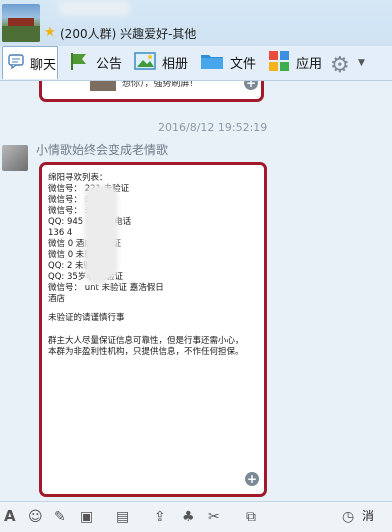 The image size is (392, 532). Describe the element at coordinates (79, 63) in the screenshot. I see `flag-icon` at that location.